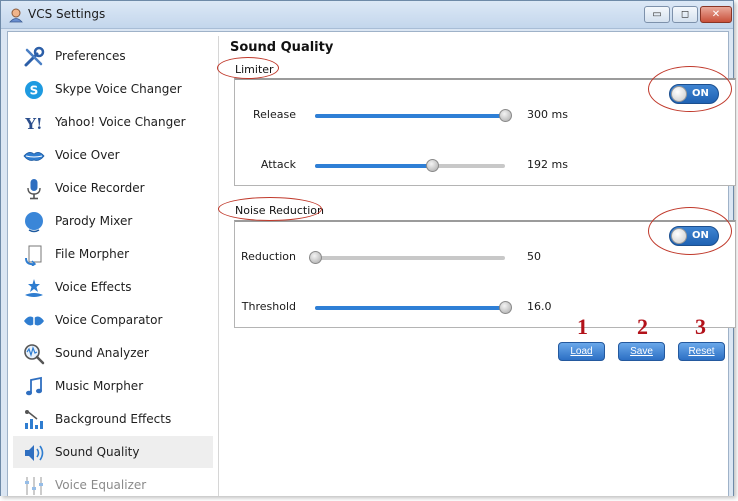  Describe the element at coordinates (534, 256) in the screenshot. I see `reduction-value: 50` at that location.